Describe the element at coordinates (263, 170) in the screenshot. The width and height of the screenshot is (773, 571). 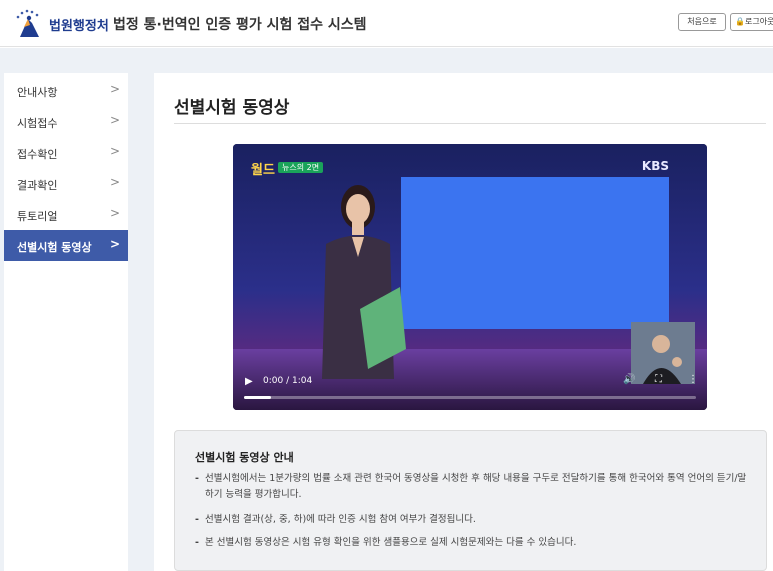
I see `program-logo: 월드` at that location.